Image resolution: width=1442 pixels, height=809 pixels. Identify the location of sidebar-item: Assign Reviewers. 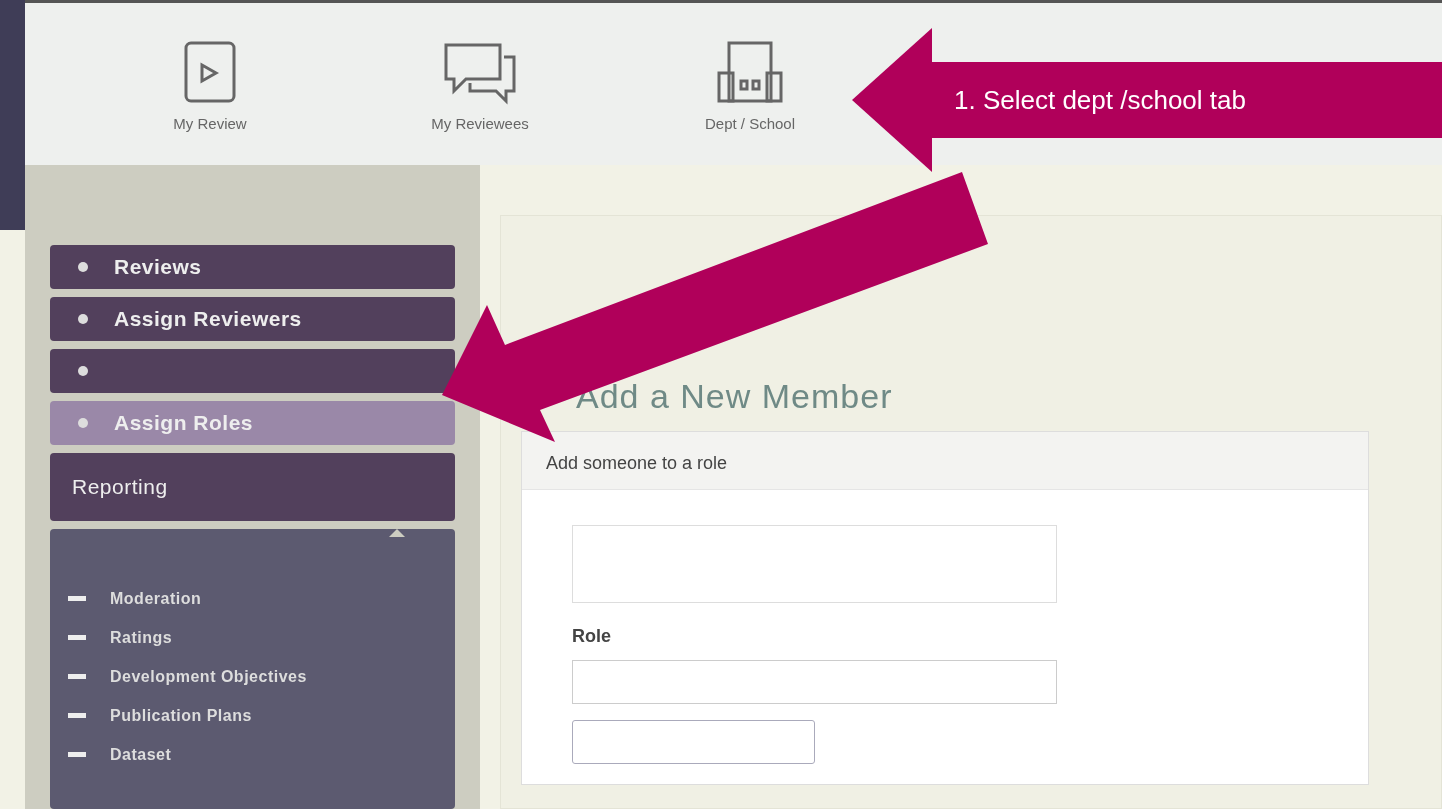
(252, 319).